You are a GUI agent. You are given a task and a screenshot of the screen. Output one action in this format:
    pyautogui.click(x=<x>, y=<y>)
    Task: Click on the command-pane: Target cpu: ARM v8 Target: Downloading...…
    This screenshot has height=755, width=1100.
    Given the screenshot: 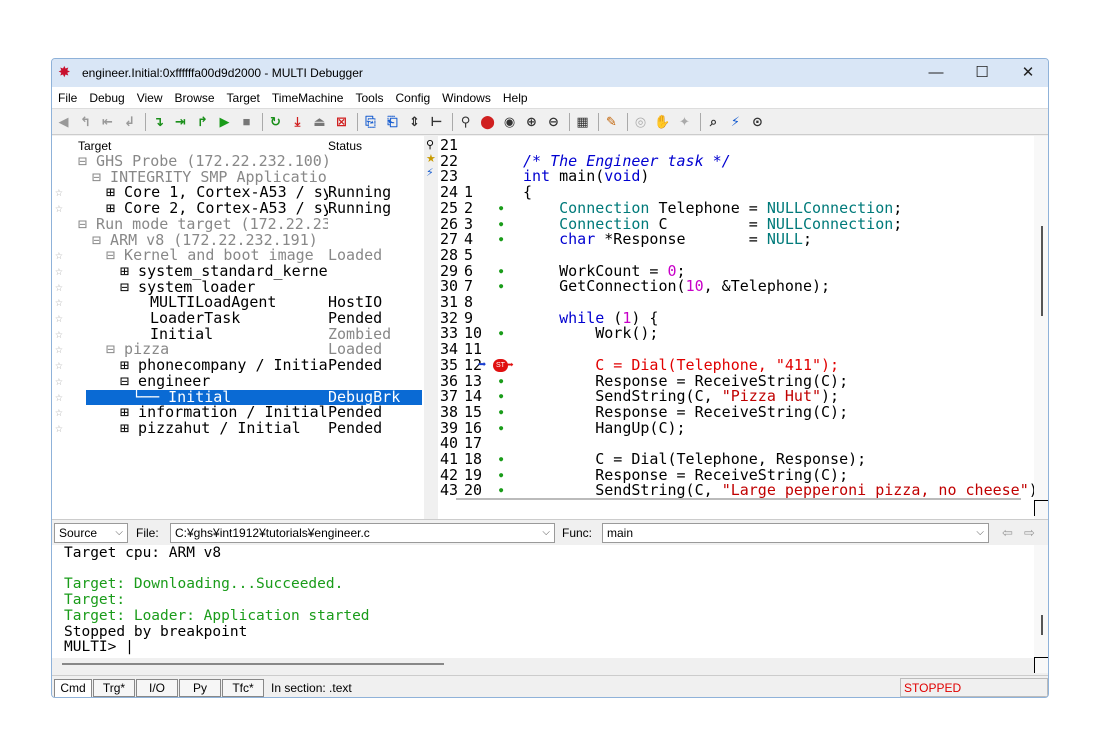 What is the action you would take?
    pyautogui.click(x=543, y=601)
    